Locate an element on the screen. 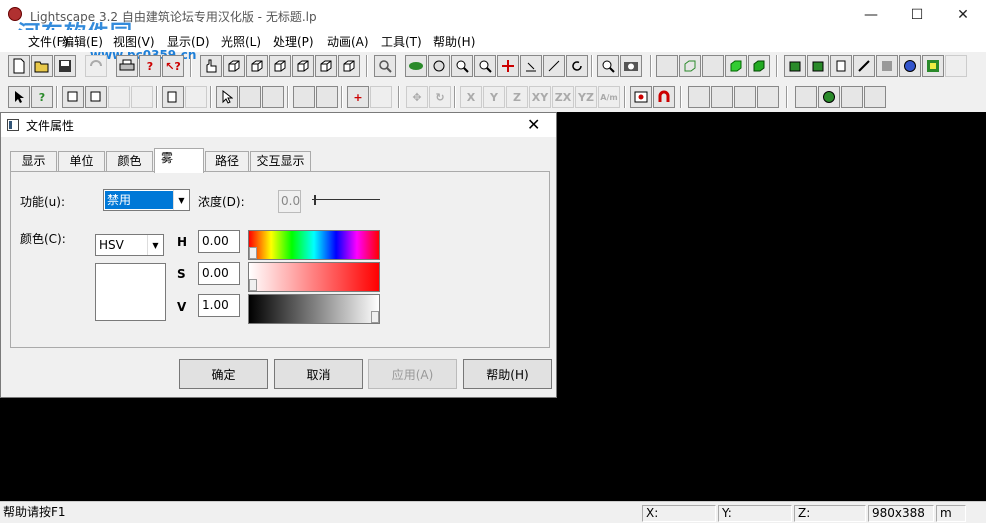 This screenshot has height=523, width=986. select-query-icon: ? is located at coordinates (42, 97).